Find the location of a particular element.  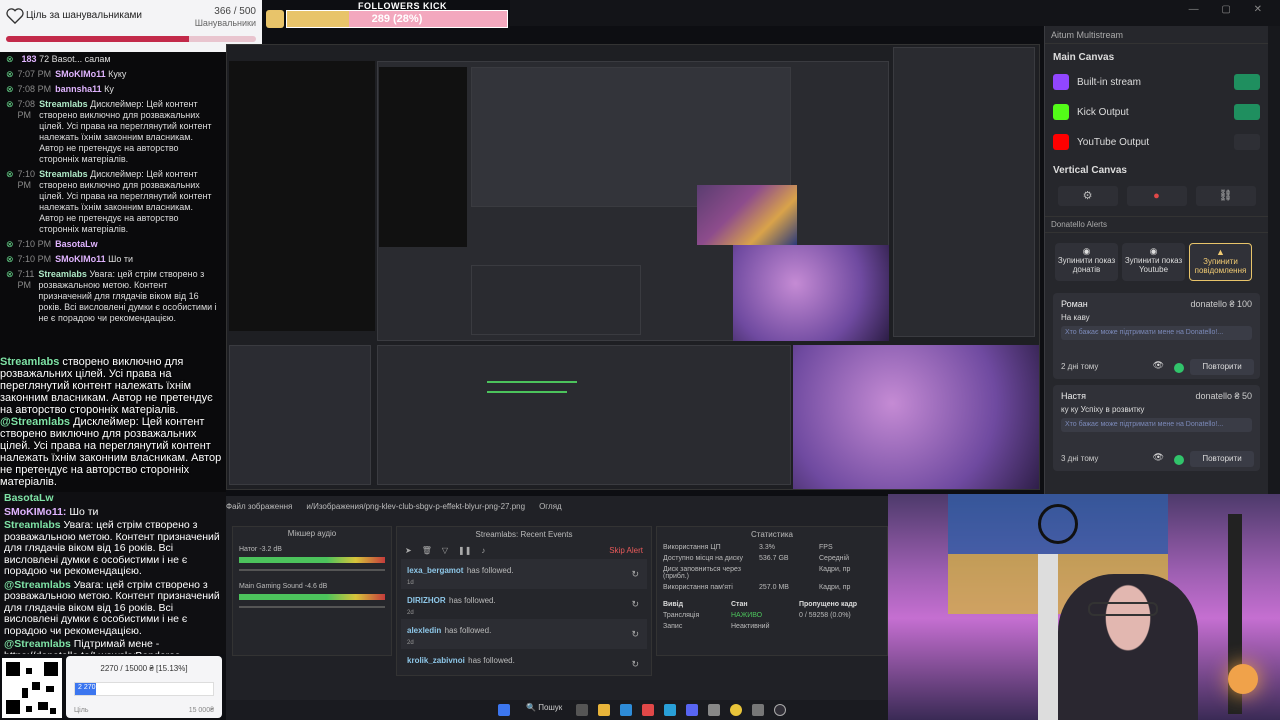

event-row: krolik_zabivnoi has followed. ↻ is located at coordinates (524, 664).